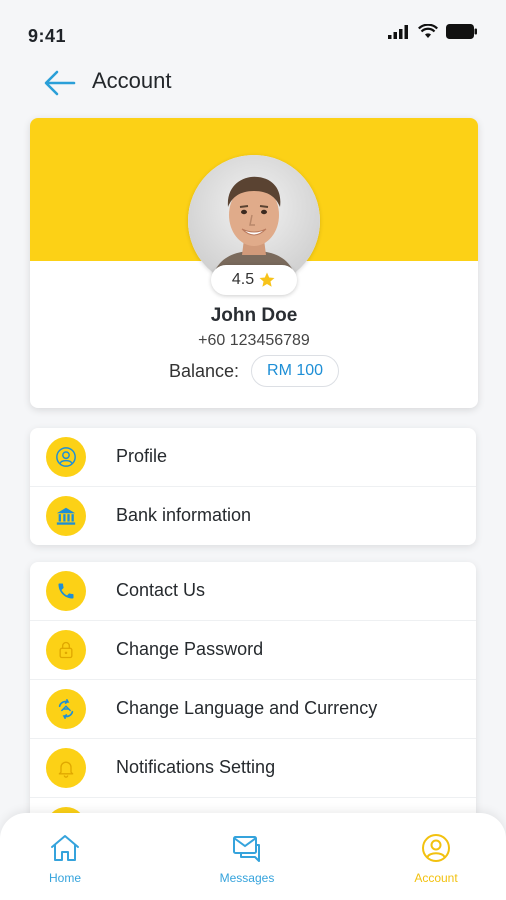 This screenshot has width=506, height=900. What do you see at coordinates (66, 768) in the screenshot?
I see `bell-icon` at bounding box center [66, 768].